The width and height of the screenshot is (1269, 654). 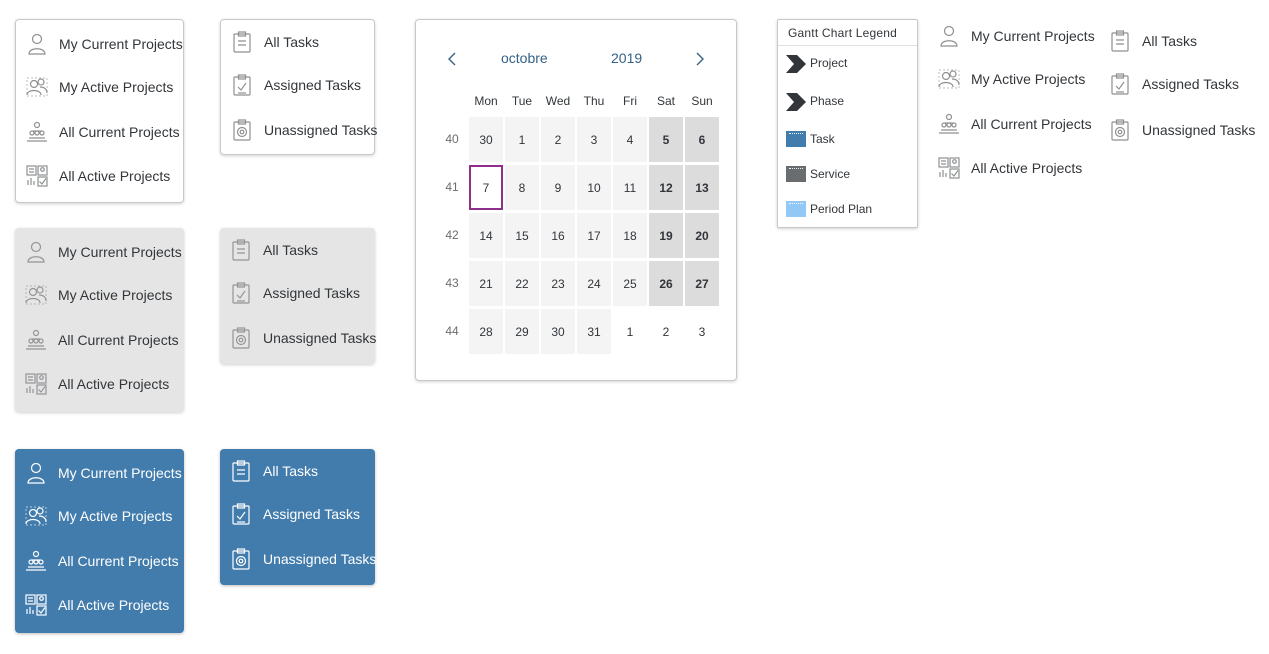 What do you see at coordinates (452, 283) in the screenshot?
I see `week-number: 43` at bounding box center [452, 283].